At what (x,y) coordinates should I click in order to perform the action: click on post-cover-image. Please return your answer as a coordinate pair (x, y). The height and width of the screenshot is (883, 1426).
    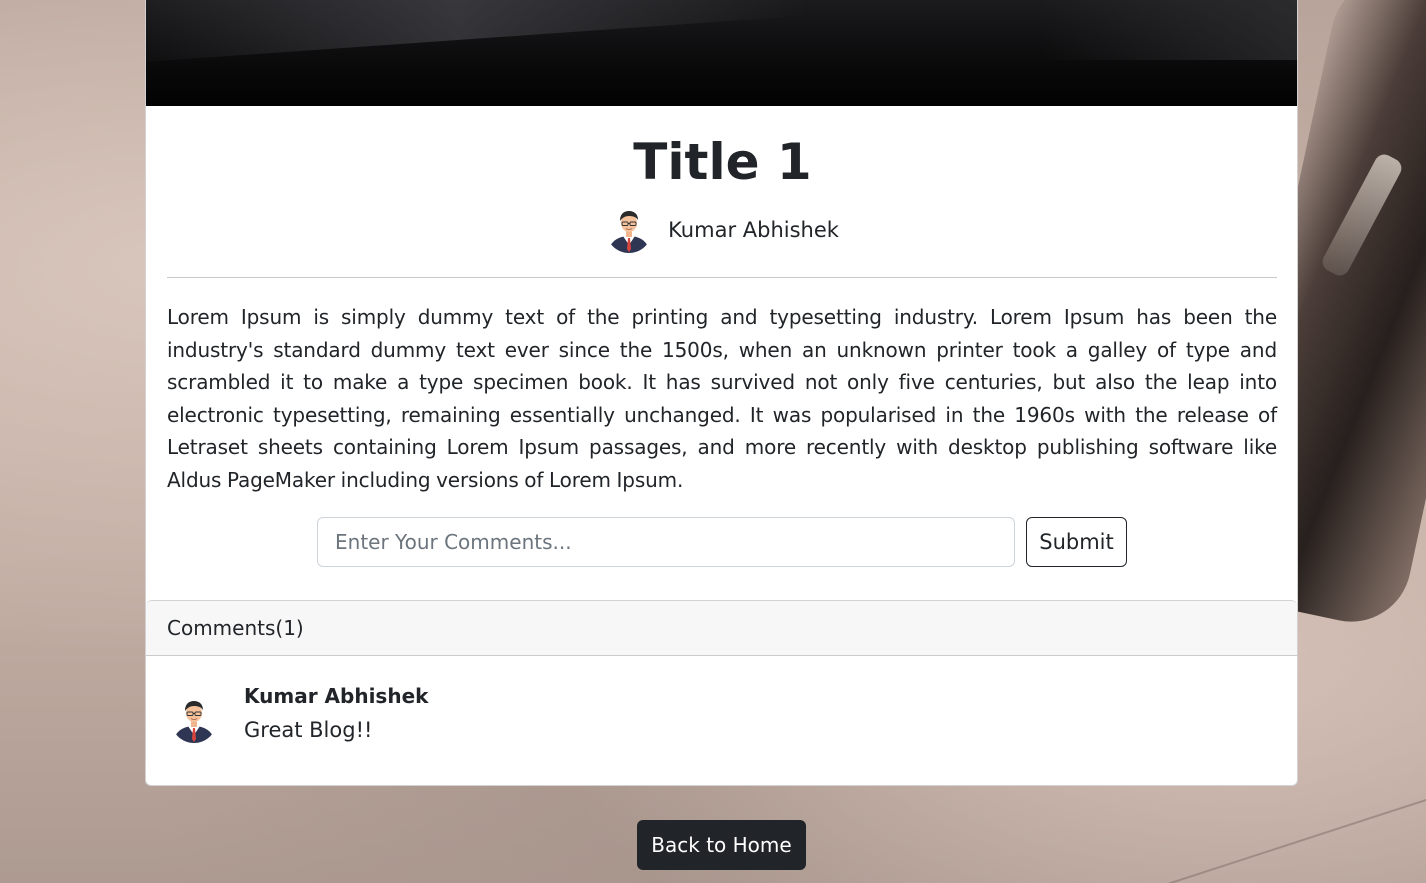
    Looking at the image, I should click on (721, 53).